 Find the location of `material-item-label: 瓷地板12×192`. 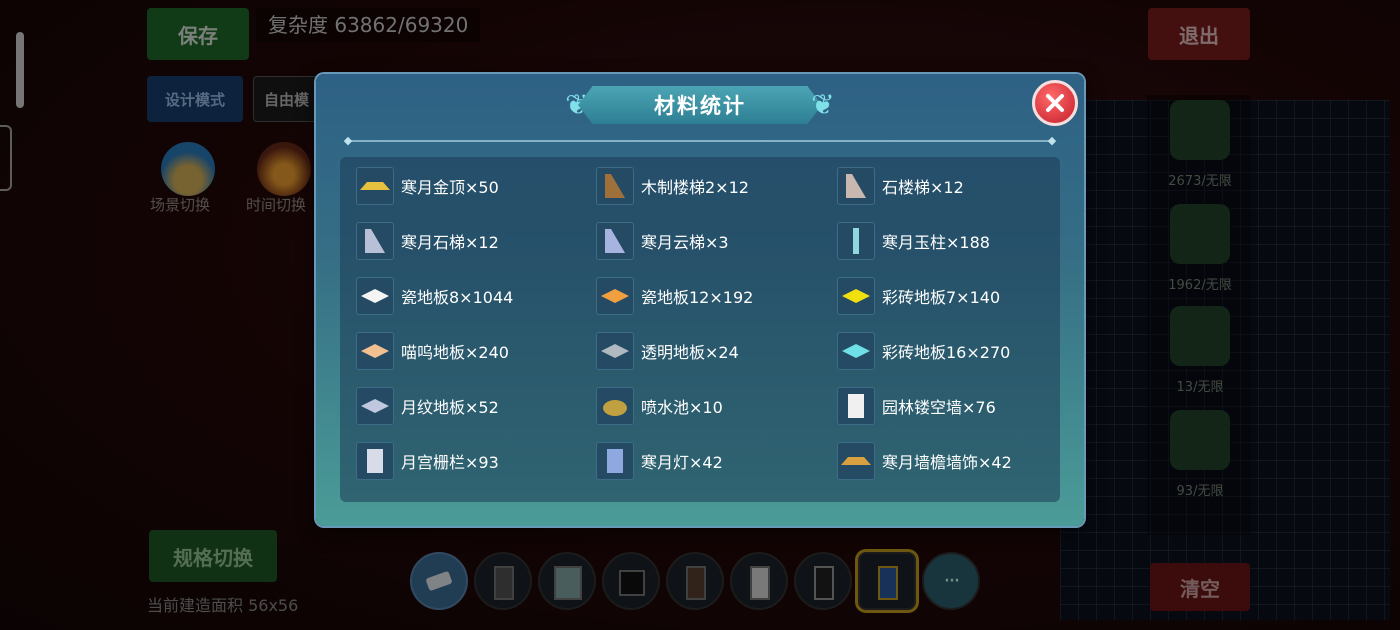

material-item-label: 瓷地板12×192 is located at coordinates (697, 297).